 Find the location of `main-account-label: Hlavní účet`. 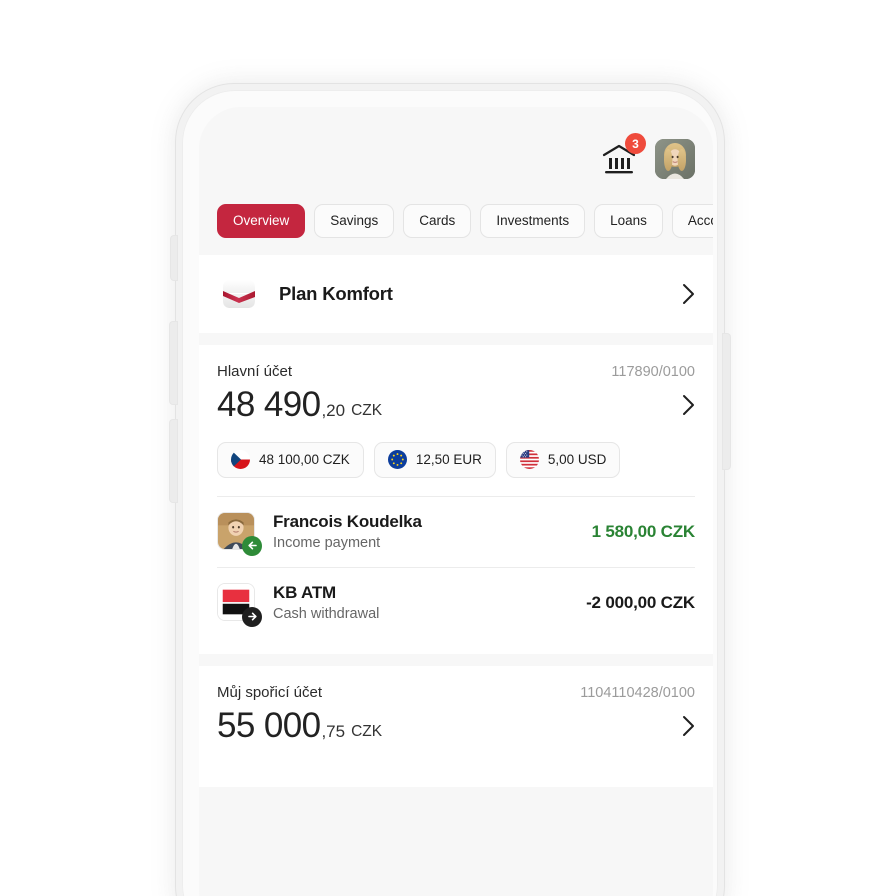

main-account-label: Hlavní účet is located at coordinates (255, 371).